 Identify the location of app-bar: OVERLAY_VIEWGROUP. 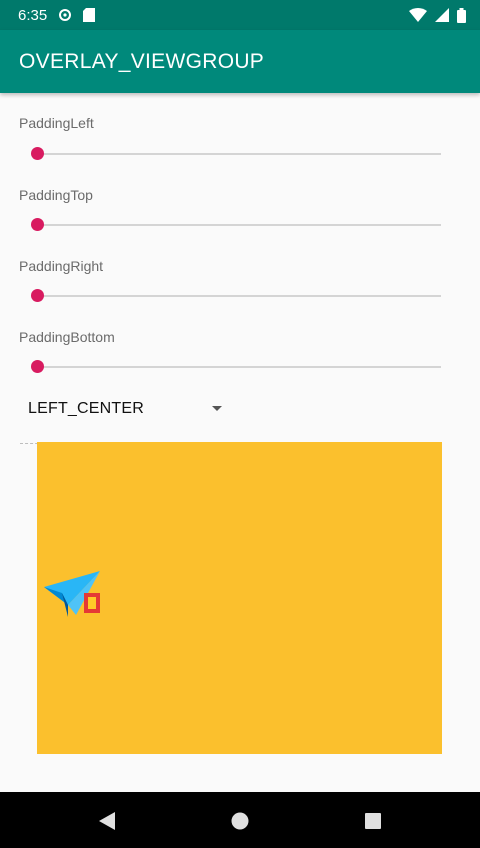
(240, 61).